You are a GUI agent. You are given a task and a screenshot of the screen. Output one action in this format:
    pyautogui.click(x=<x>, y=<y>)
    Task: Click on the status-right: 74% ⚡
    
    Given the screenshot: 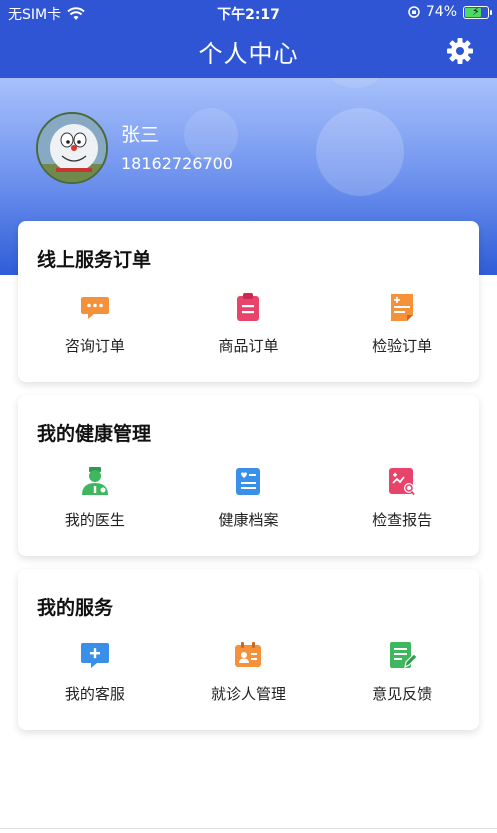 What is the action you would take?
    pyautogui.click(x=450, y=12)
    